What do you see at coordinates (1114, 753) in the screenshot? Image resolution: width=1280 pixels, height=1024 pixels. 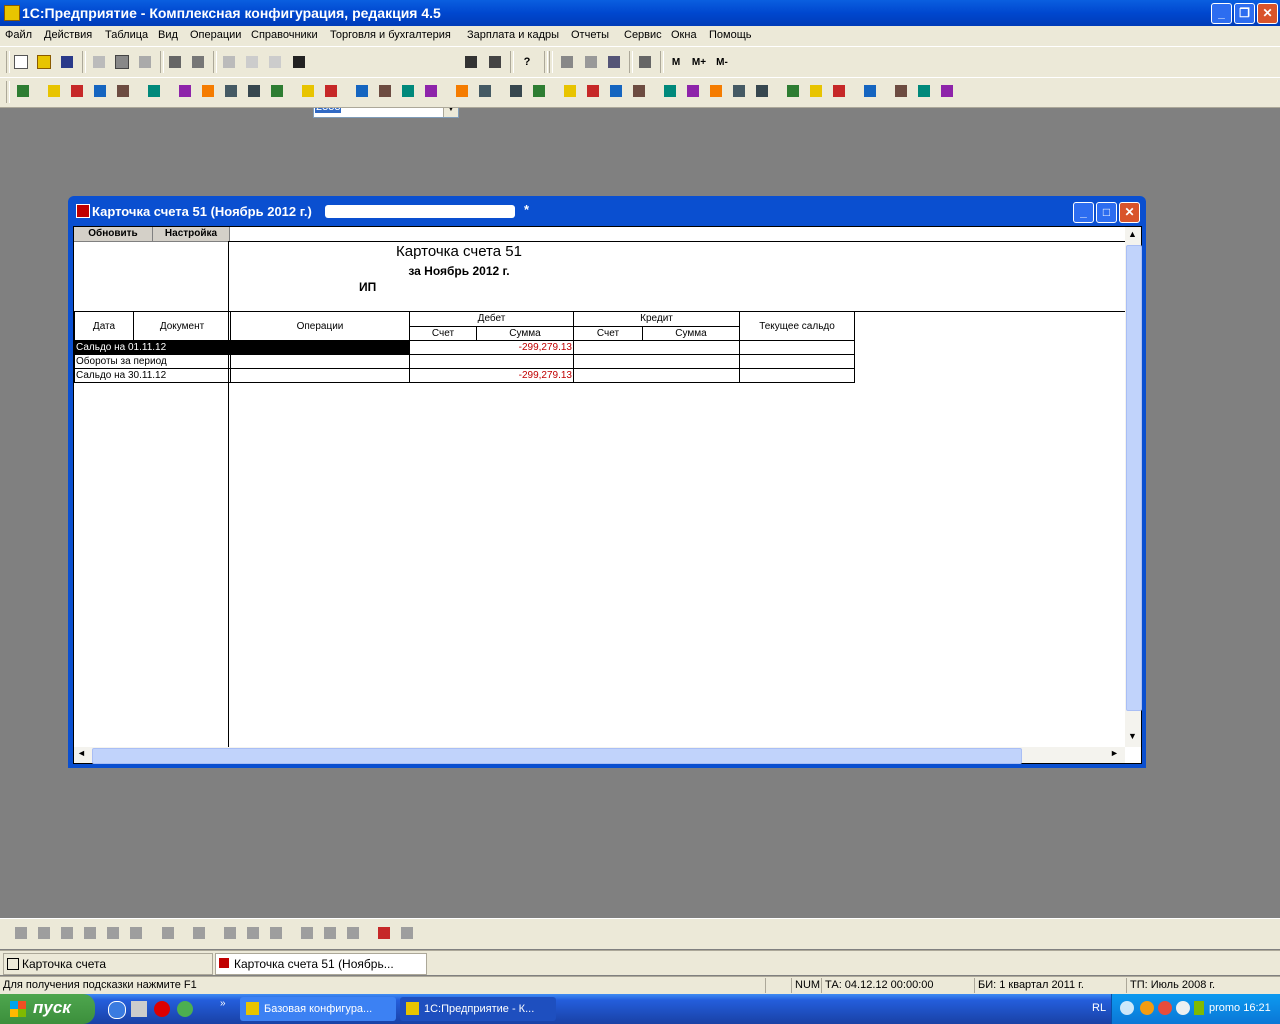 I see `scroll-right-icon: ►` at bounding box center [1114, 753].